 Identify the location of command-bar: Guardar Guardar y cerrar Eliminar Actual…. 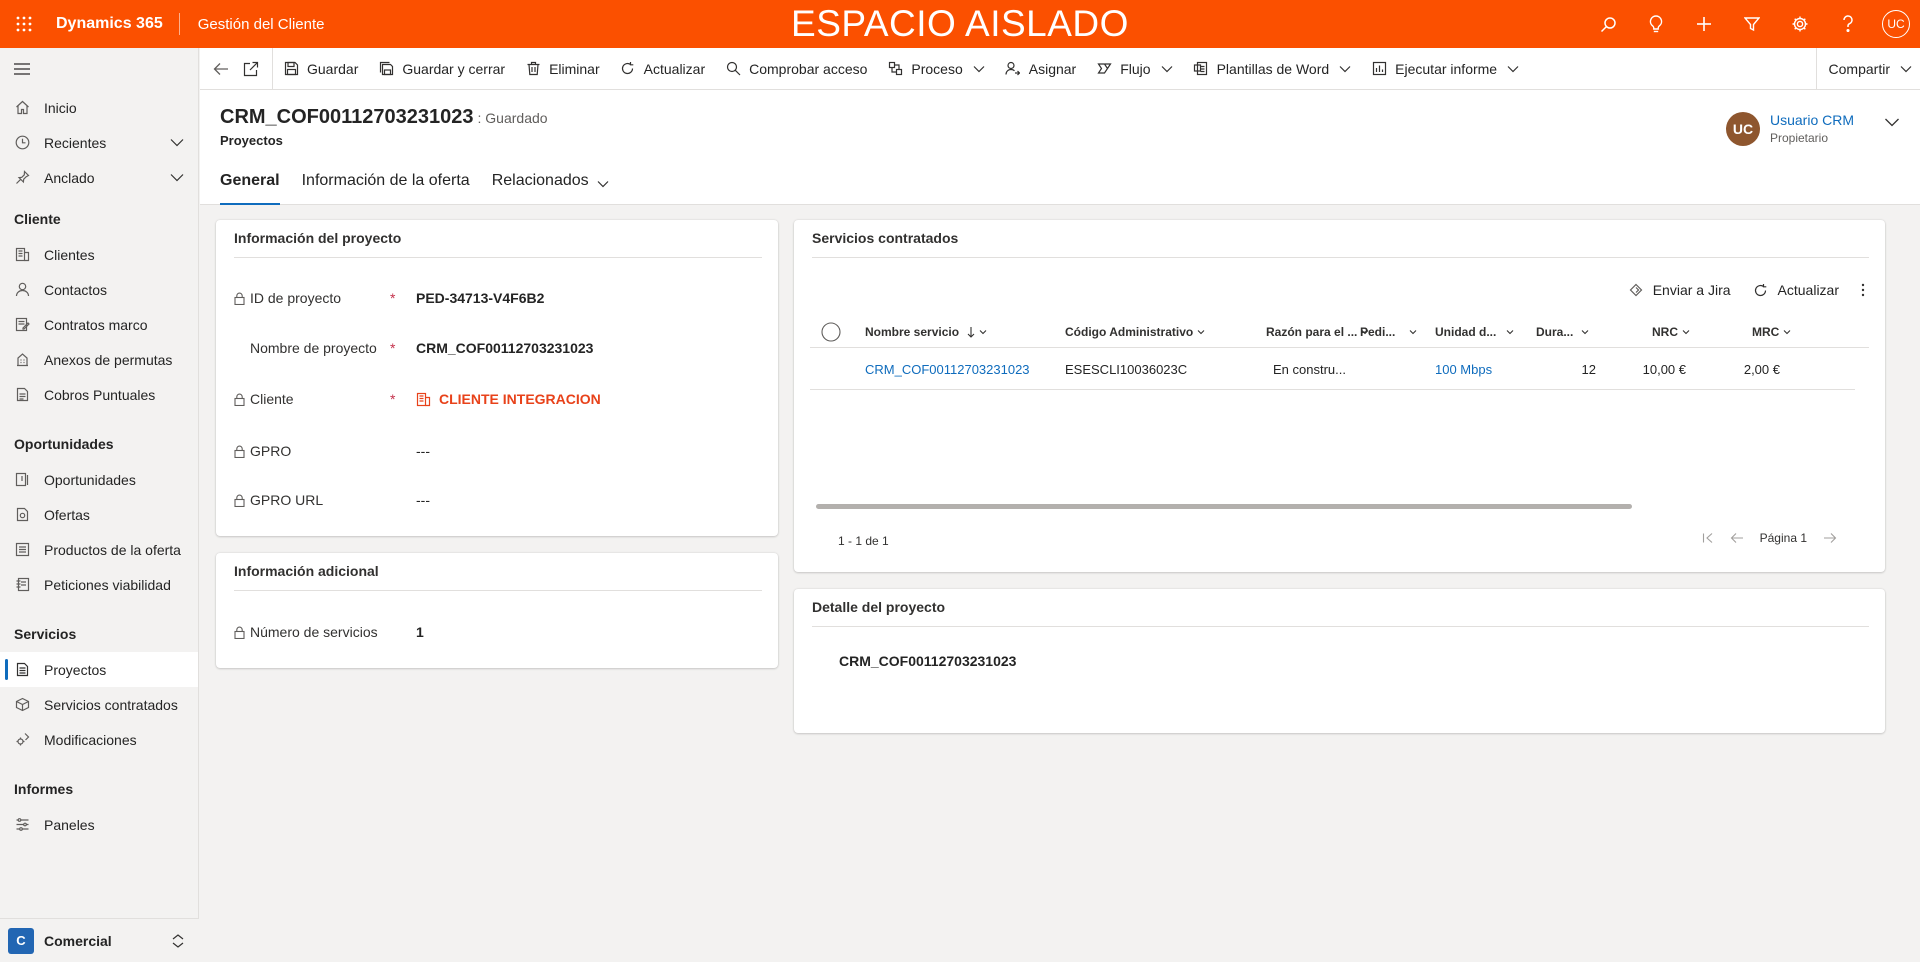
(1060, 68).